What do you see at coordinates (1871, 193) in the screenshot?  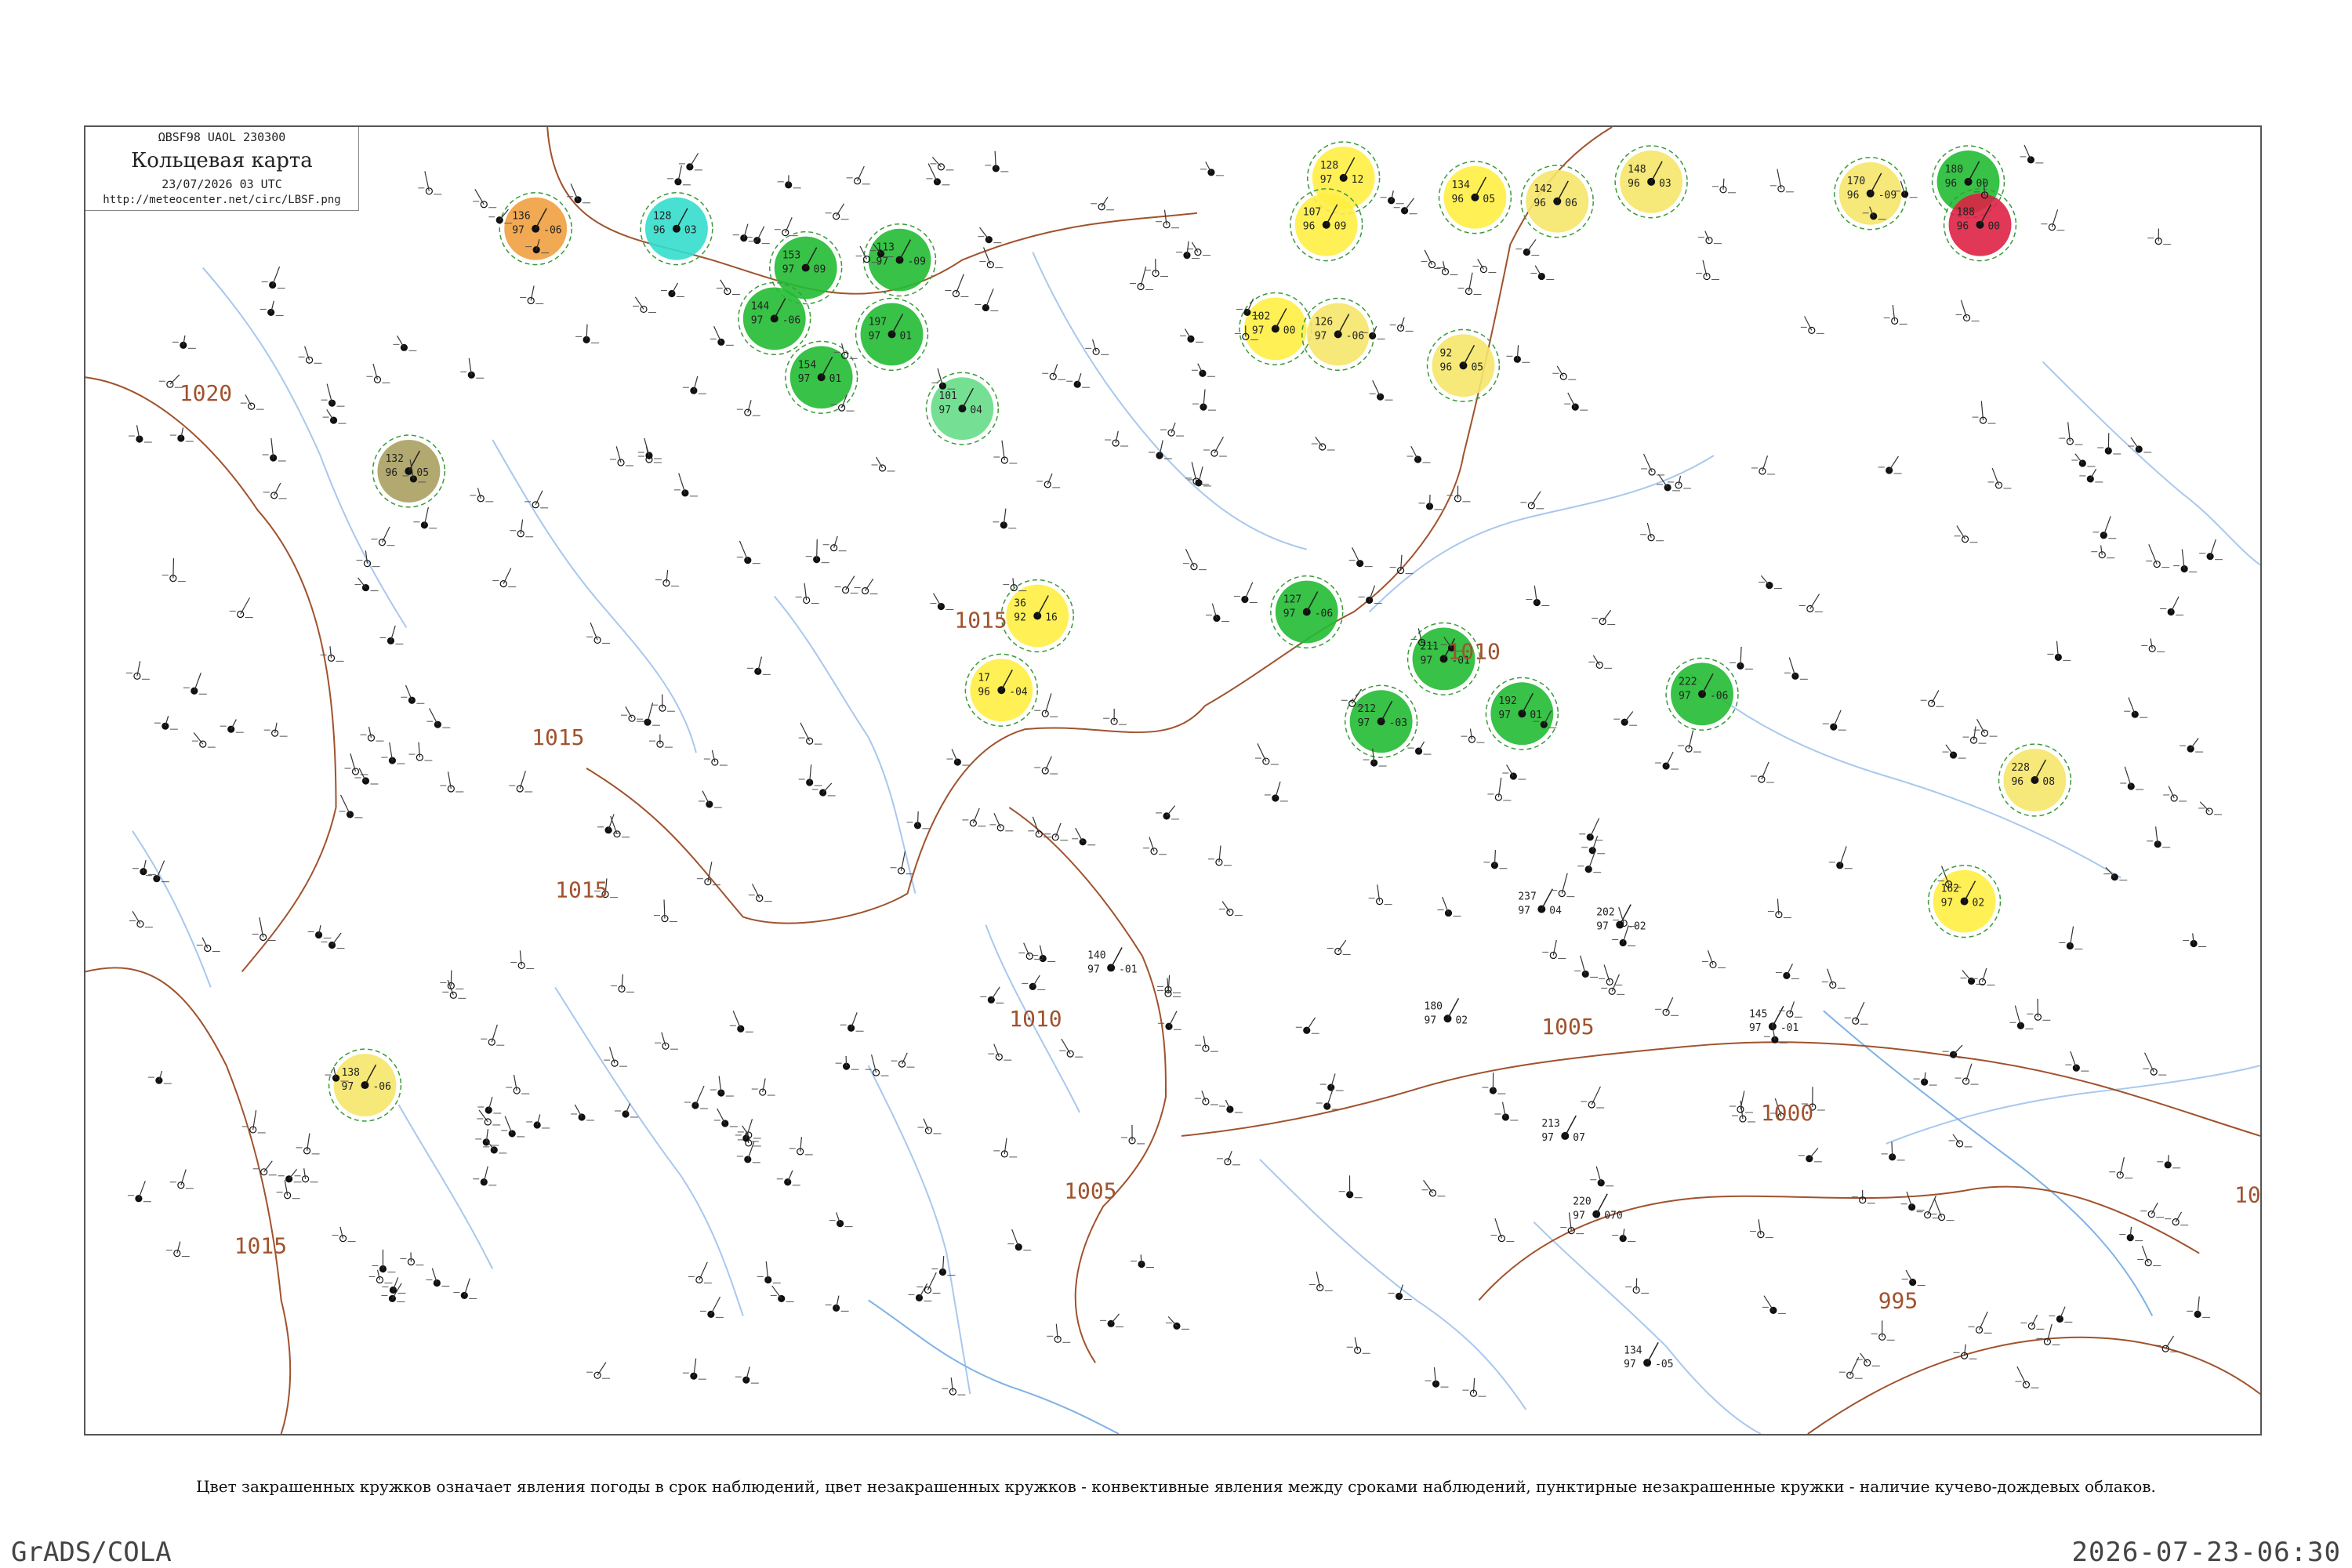 I see `weather-station: 170 96 -09` at bounding box center [1871, 193].